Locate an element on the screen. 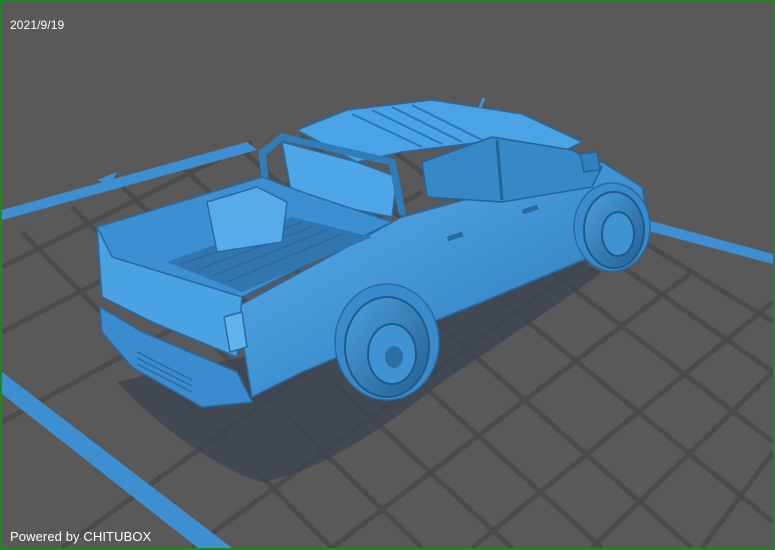  powered-by-watermark: Powered by CHITUBOX is located at coordinates (81, 536).